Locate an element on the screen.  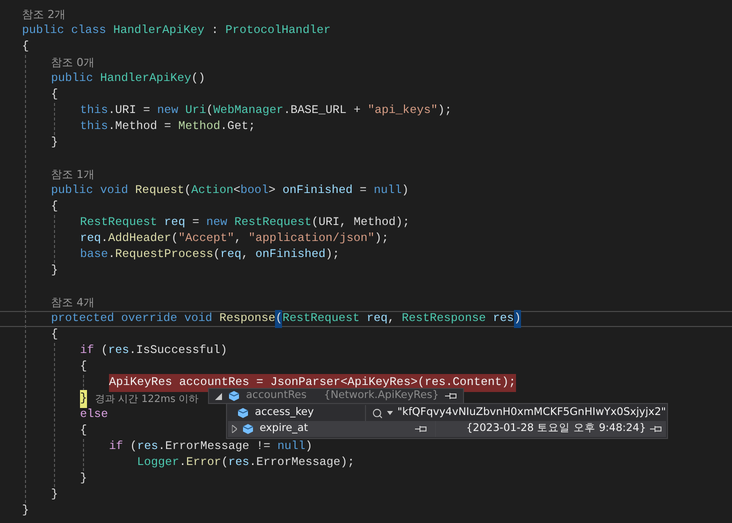
code-token: else is located at coordinates (94, 415).